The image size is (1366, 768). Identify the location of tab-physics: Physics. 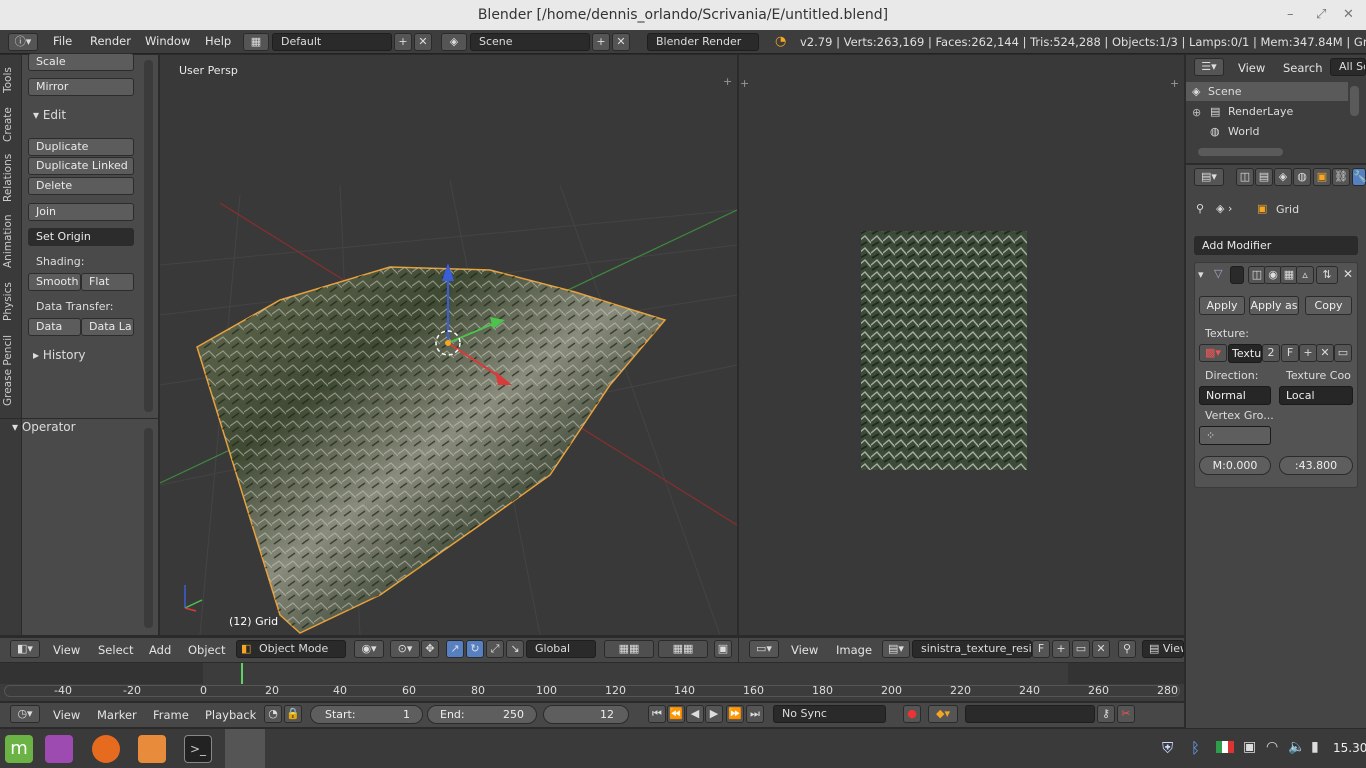
(11, 302).